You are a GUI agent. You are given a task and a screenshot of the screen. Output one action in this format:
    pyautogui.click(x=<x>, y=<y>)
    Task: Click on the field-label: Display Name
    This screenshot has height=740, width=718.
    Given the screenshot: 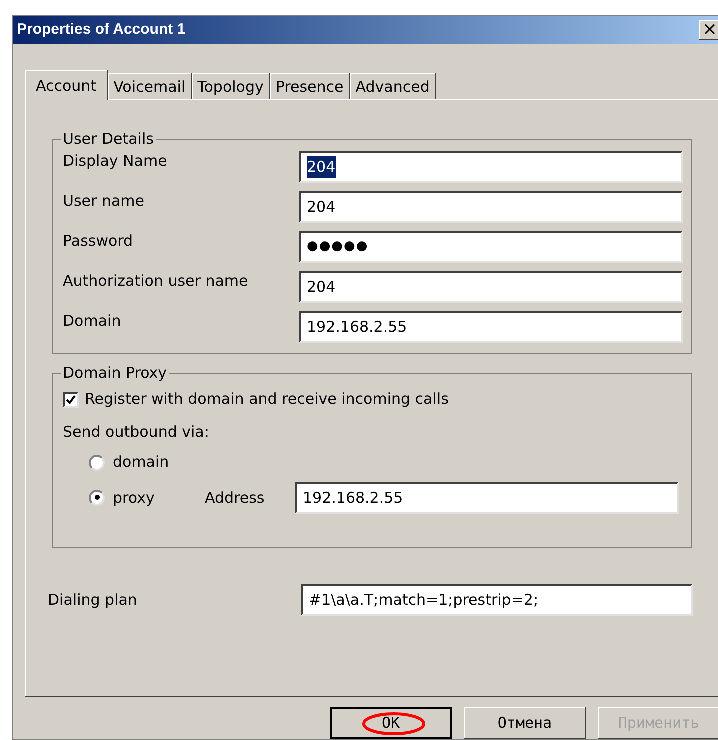 What is the action you would take?
    pyautogui.click(x=115, y=160)
    